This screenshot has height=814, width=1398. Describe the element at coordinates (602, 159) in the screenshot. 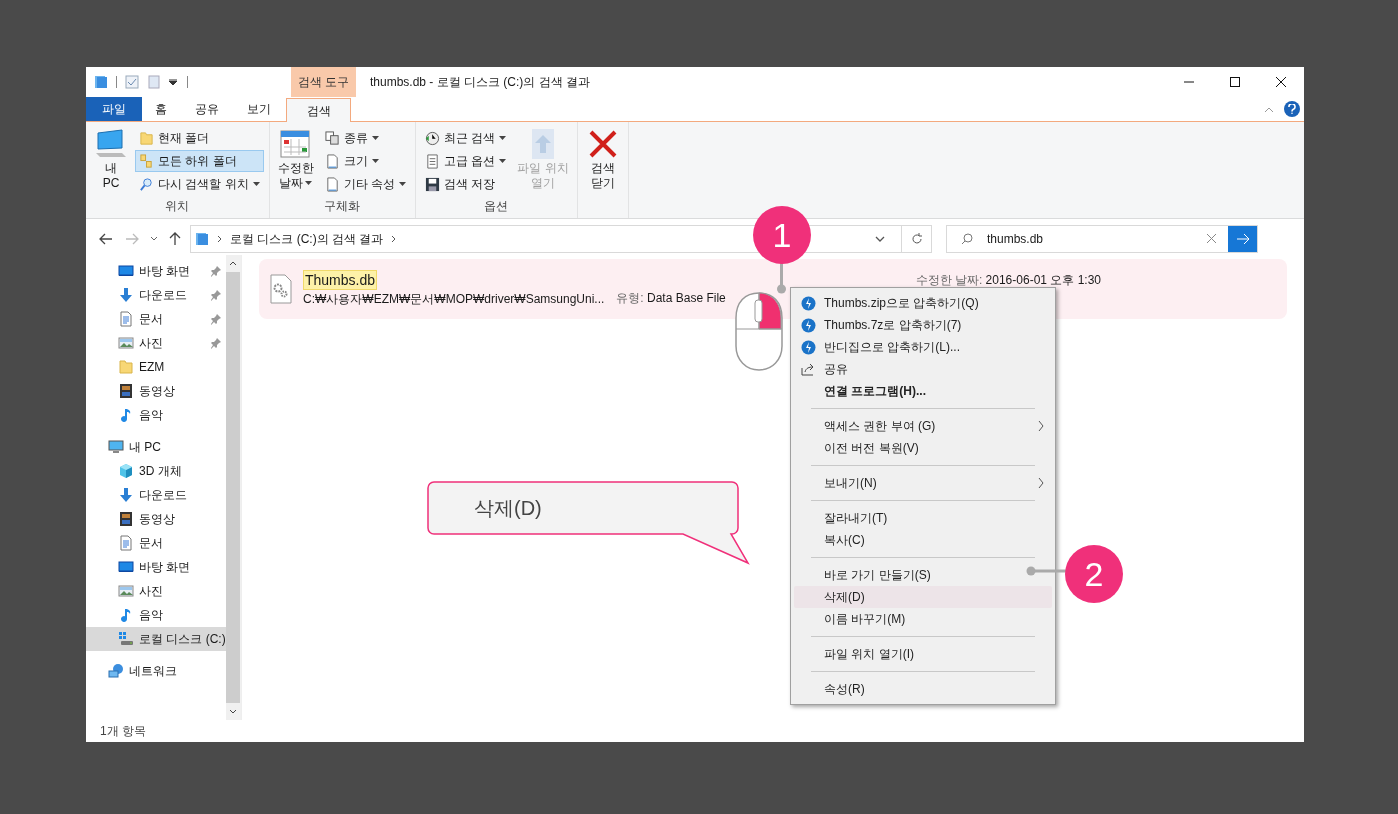

I see `ribbon-large-button: 검색 닫기` at that location.